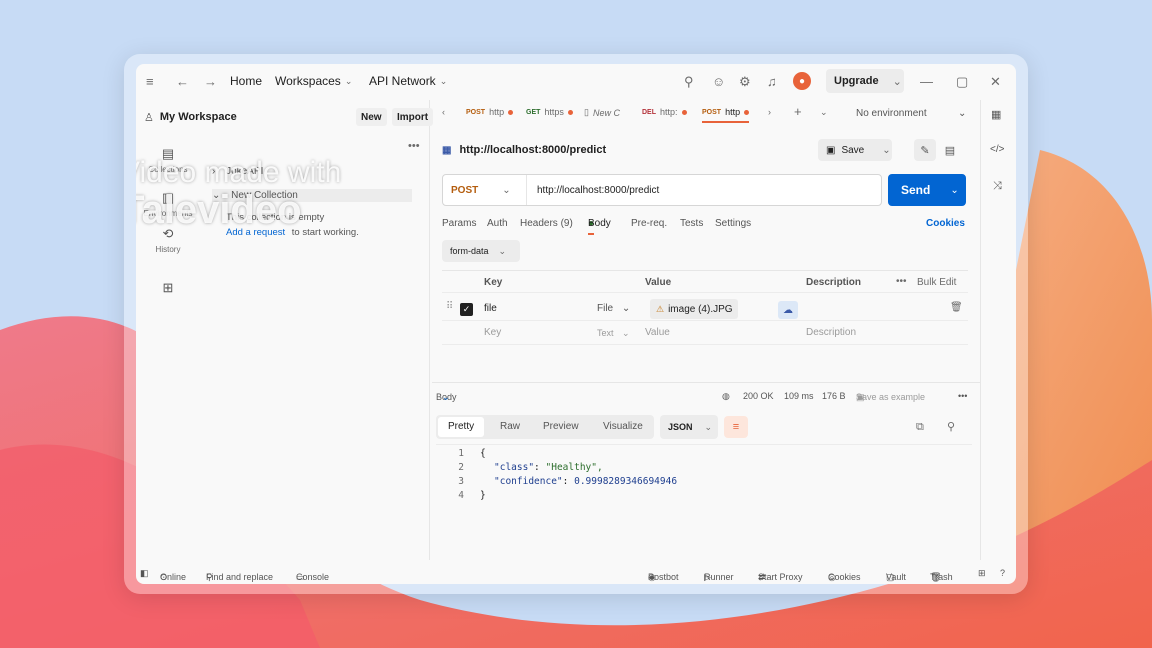  What do you see at coordinates (493, 282) in the screenshot?
I see `column-header-key: Key` at bounding box center [493, 282].